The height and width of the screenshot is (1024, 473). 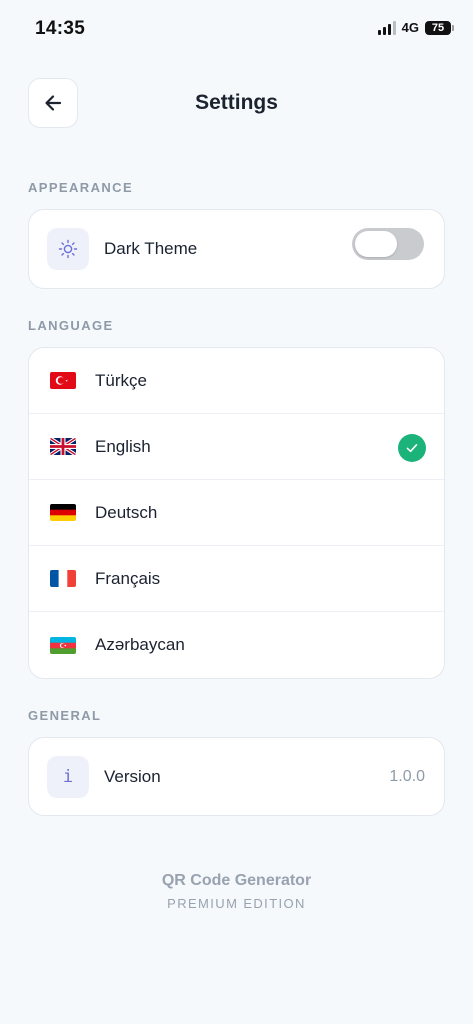 I want to click on azerbaijan-flag-icon, so click(x=63, y=645).